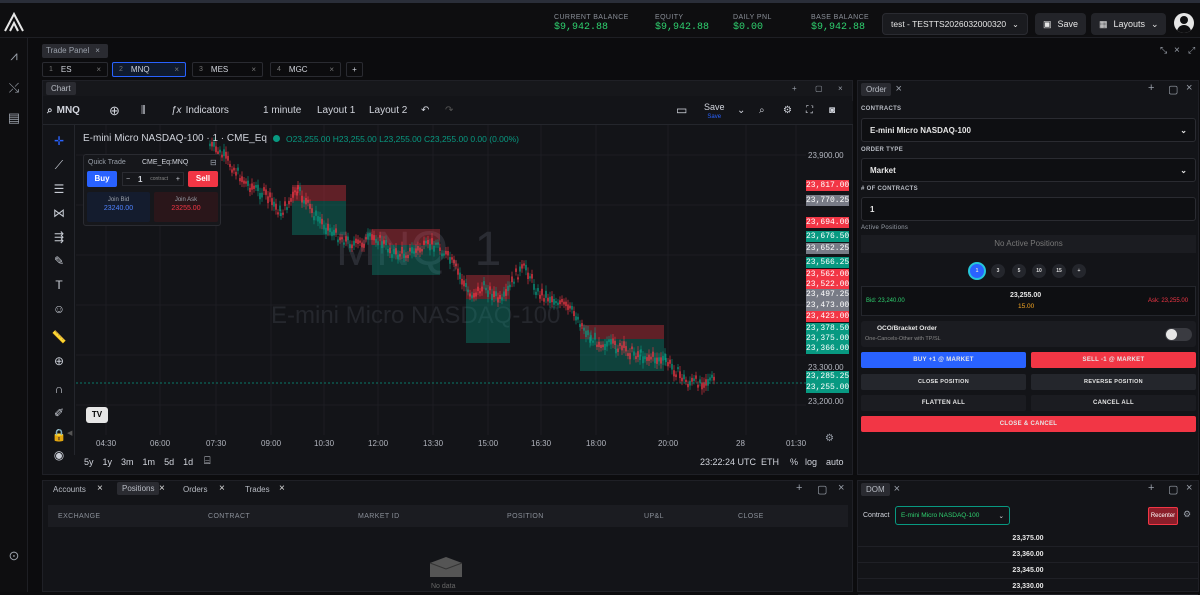 This screenshot has width=1200, height=595. What do you see at coordinates (203, 179) in the screenshot?
I see `quick-sell-button: Sell` at bounding box center [203, 179].